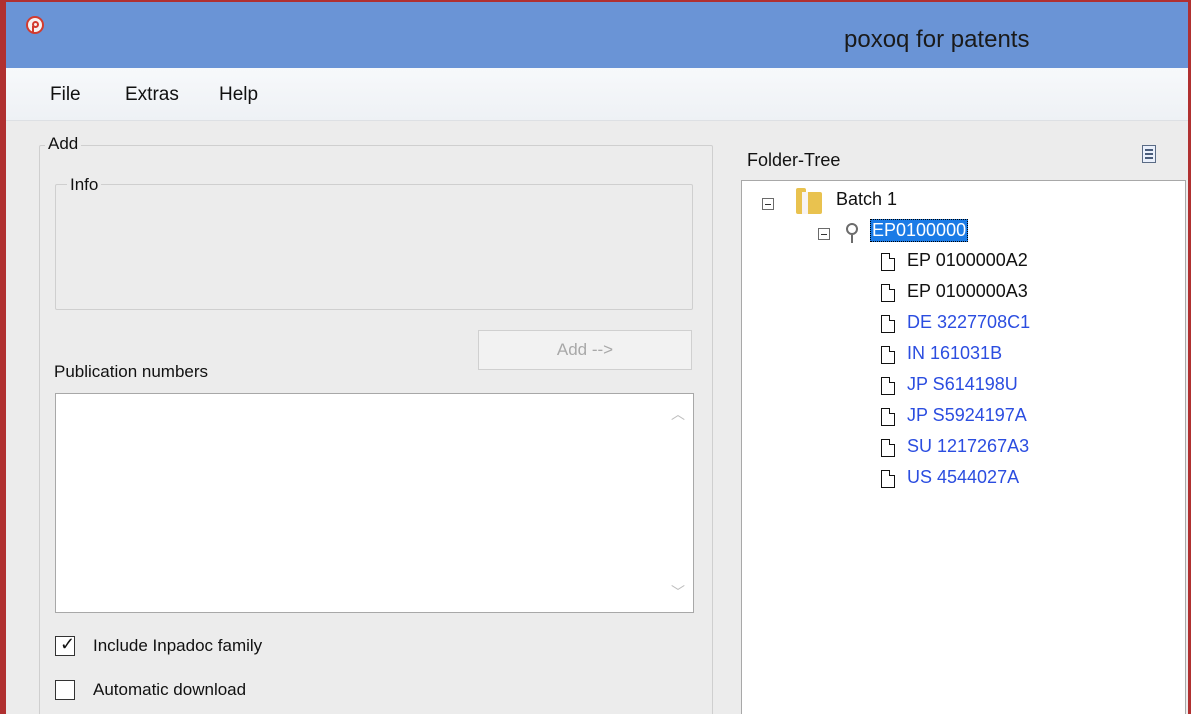 Image resolution: width=1198 pixels, height=714 pixels. What do you see at coordinates (131, 371) in the screenshot?
I see `publication-numbers-label: Publication numbers` at bounding box center [131, 371].